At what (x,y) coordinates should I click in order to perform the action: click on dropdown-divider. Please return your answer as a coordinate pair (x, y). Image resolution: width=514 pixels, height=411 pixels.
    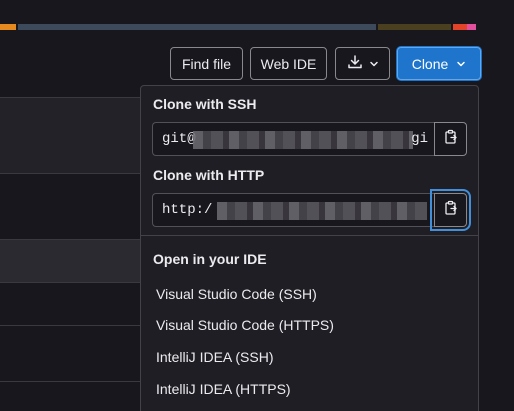
    Looking at the image, I should click on (309, 235).